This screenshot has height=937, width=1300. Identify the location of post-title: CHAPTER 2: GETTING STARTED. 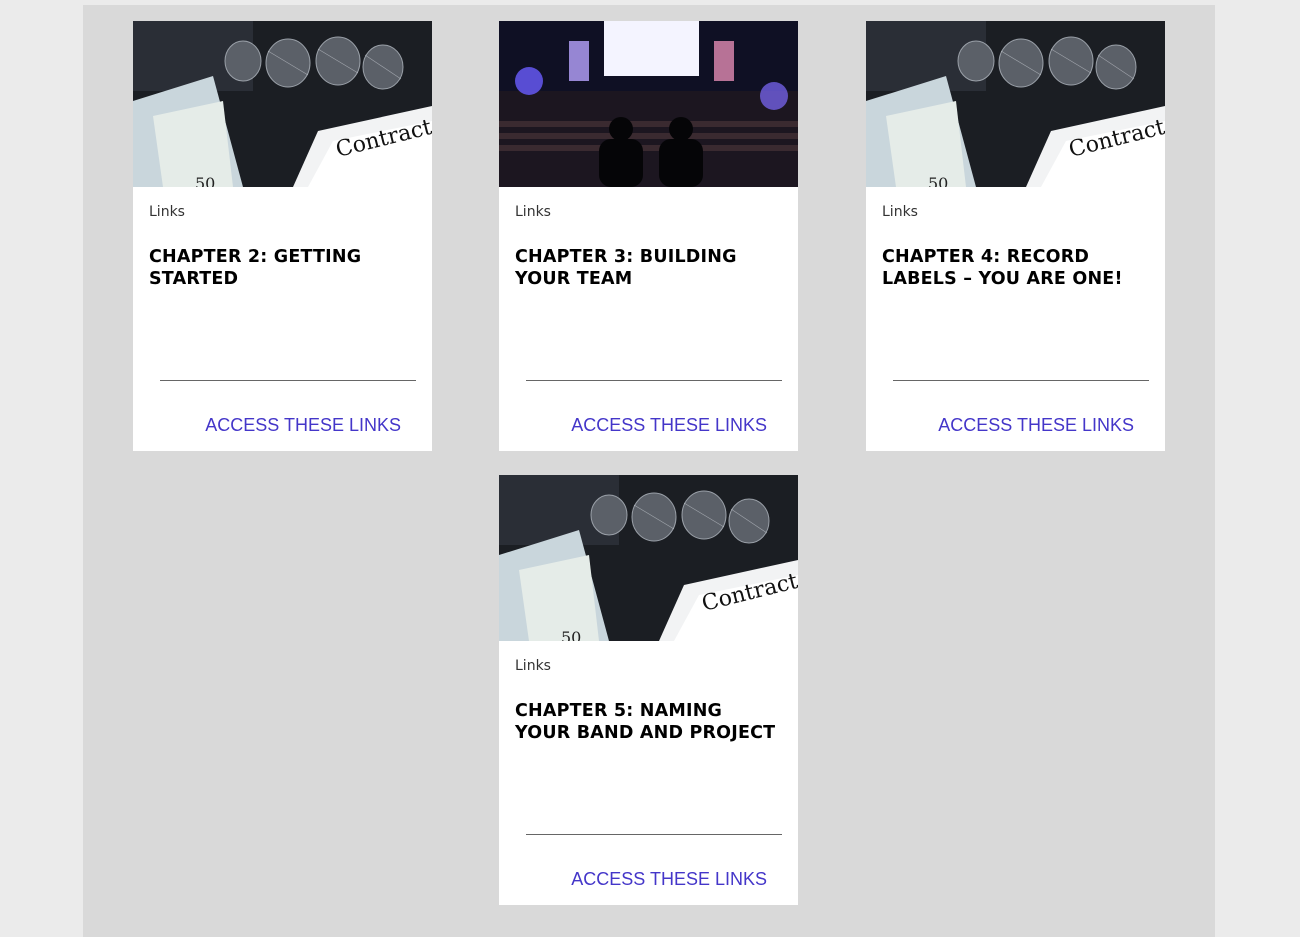
(282, 268).